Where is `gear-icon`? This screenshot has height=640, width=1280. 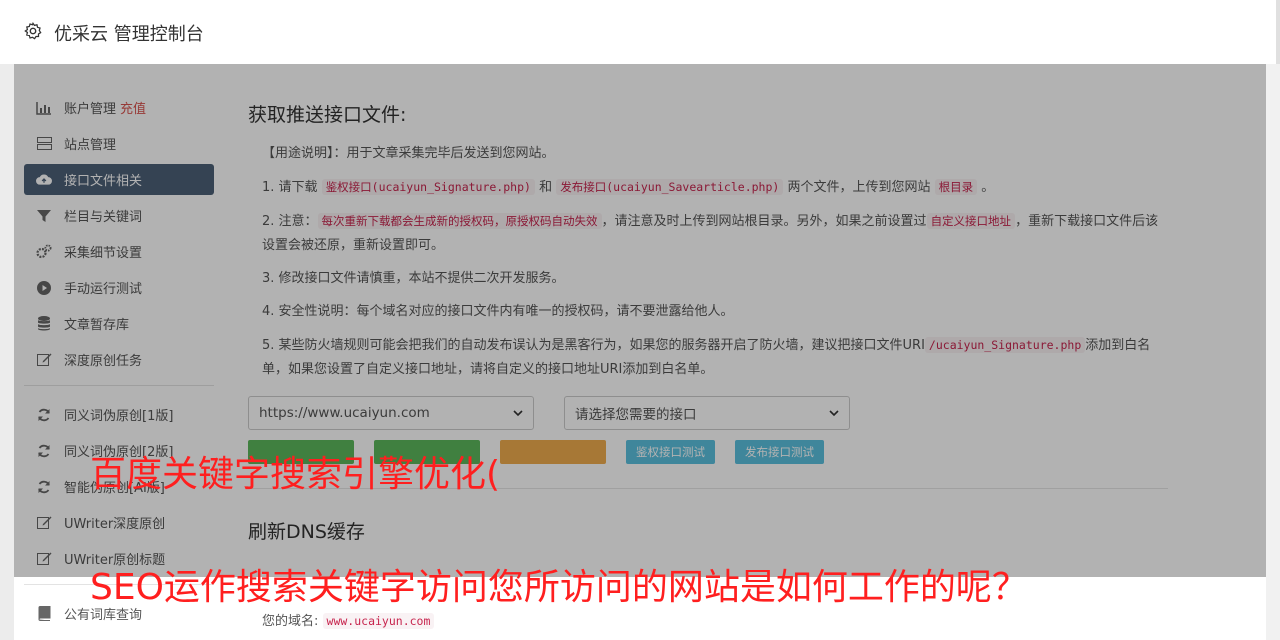 gear-icon is located at coordinates (33, 31).